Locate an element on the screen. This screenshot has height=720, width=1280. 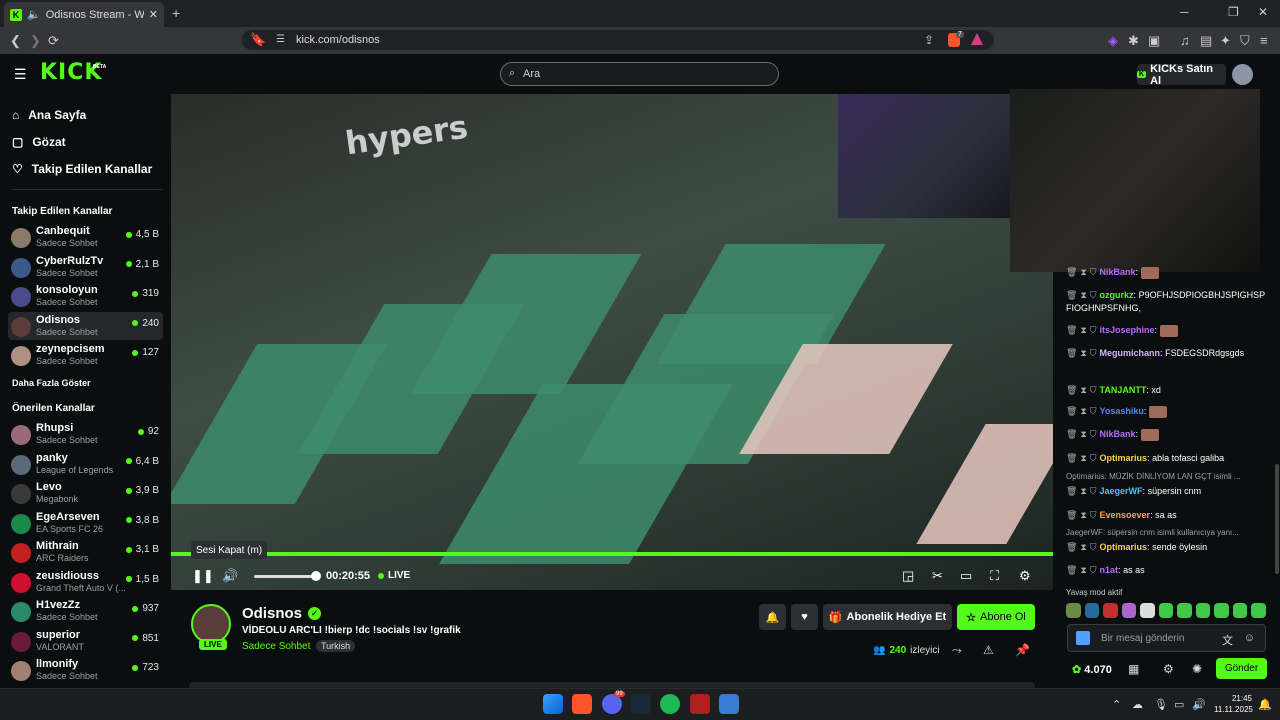
ai-icon: ✦ is located at coordinates (1225, 41).